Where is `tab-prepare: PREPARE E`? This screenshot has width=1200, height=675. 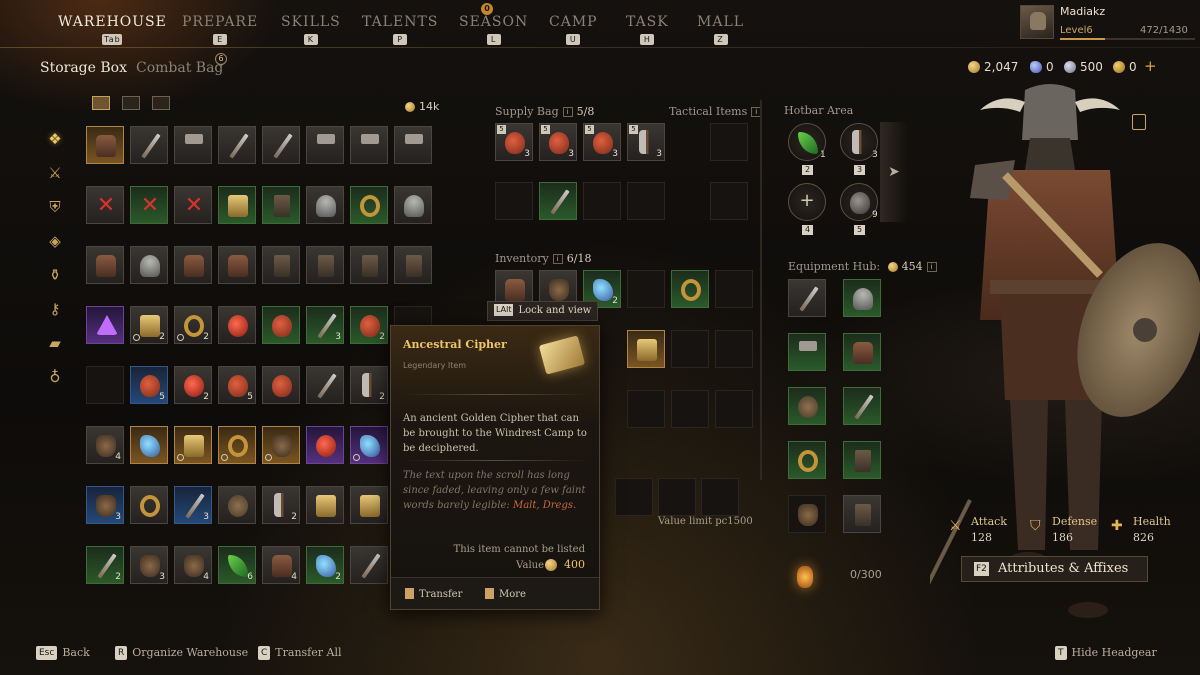 tab-prepare: PREPARE E is located at coordinates (220, 29).